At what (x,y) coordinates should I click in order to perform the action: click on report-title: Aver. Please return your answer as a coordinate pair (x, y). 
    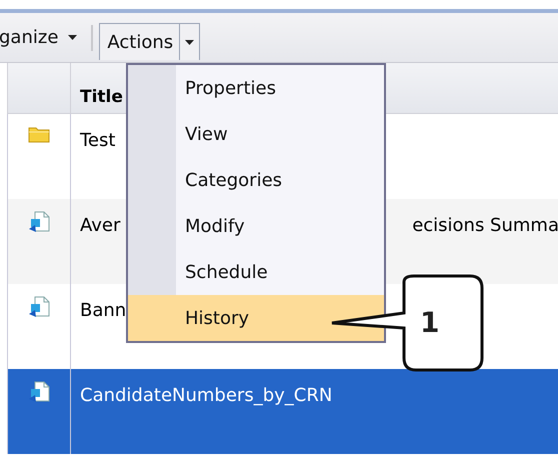
    Looking at the image, I should click on (100, 226).